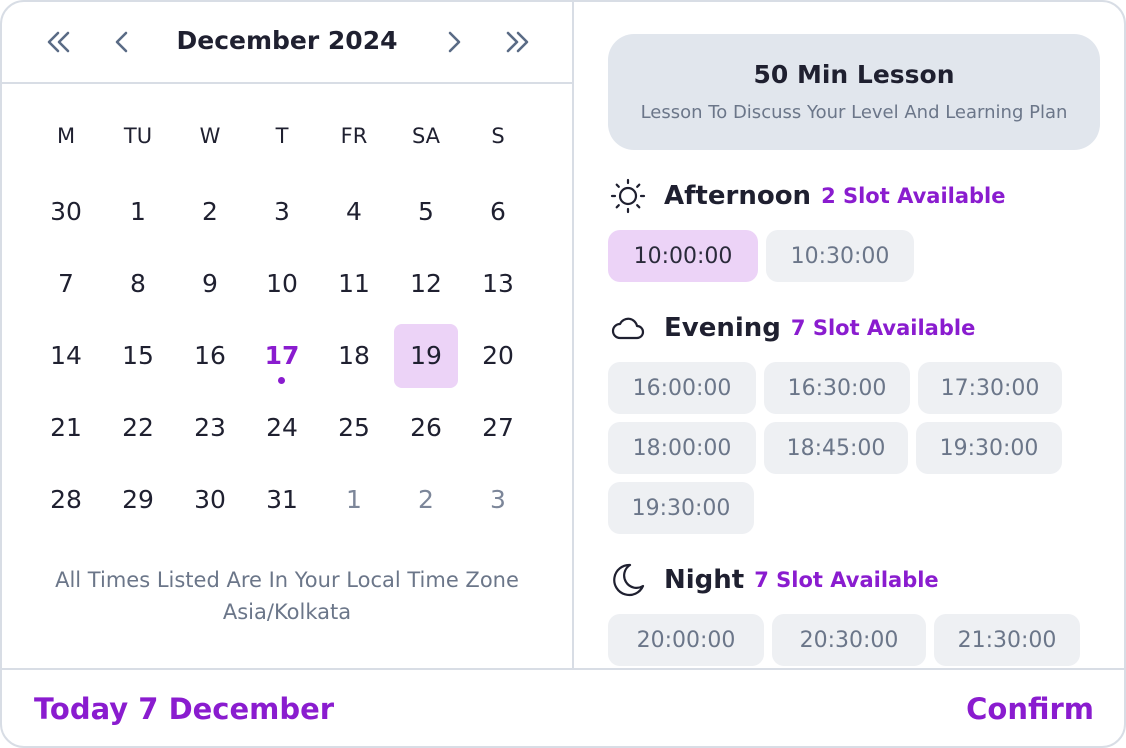 Image resolution: width=1126 pixels, height=748 pixels. What do you see at coordinates (354, 136) in the screenshot?
I see `weekday-label: FR` at bounding box center [354, 136].